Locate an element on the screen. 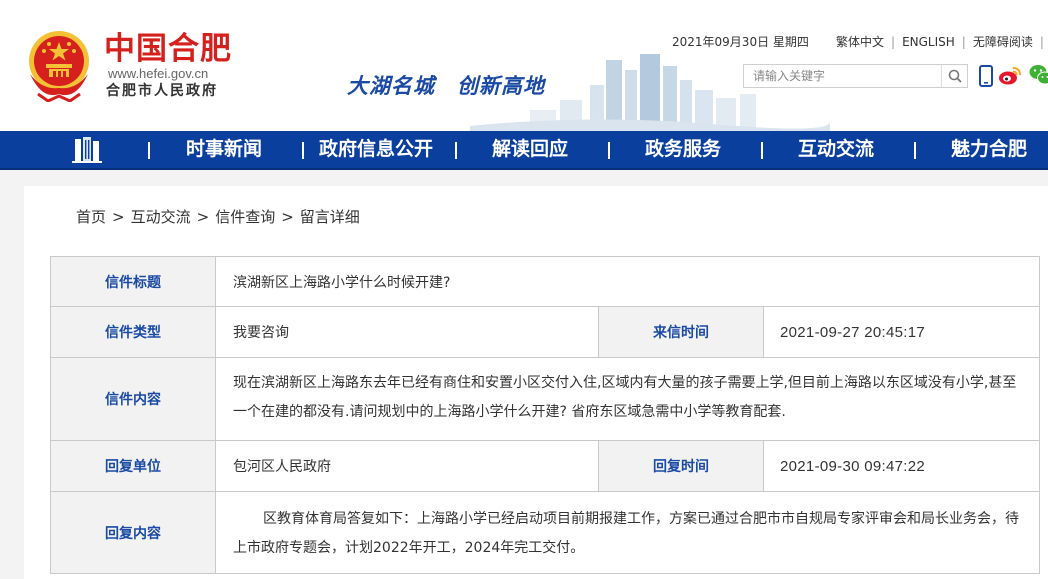 The image size is (1048, 579). nav-item-interpretation: 解读回应 is located at coordinates (530, 149).